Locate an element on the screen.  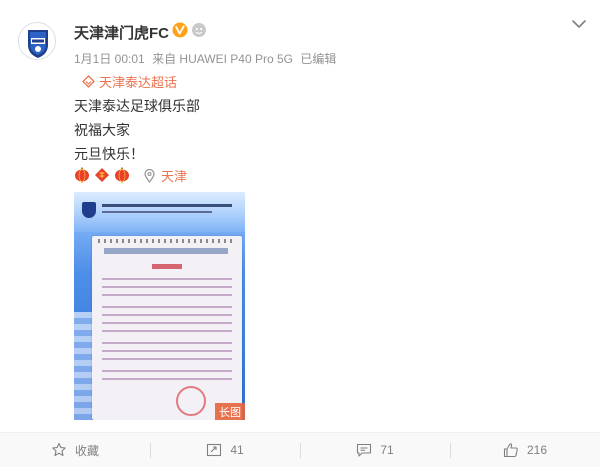
location-label: 天津 is located at coordinates (174, 176).